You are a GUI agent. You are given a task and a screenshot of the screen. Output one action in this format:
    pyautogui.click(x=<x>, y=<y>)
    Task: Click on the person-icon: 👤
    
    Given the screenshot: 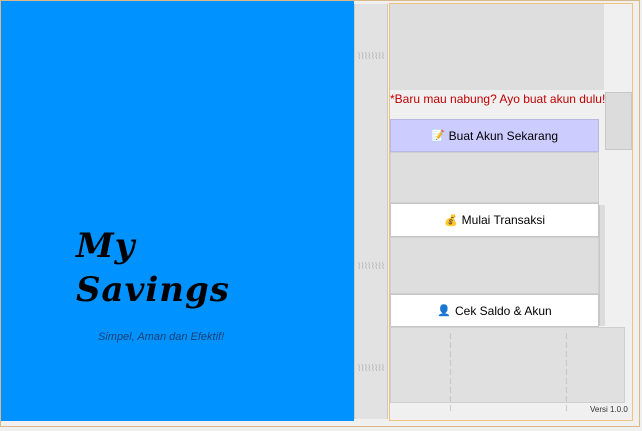 What is the action you would take?
    pyautogui.click(x=444, y=311)
    